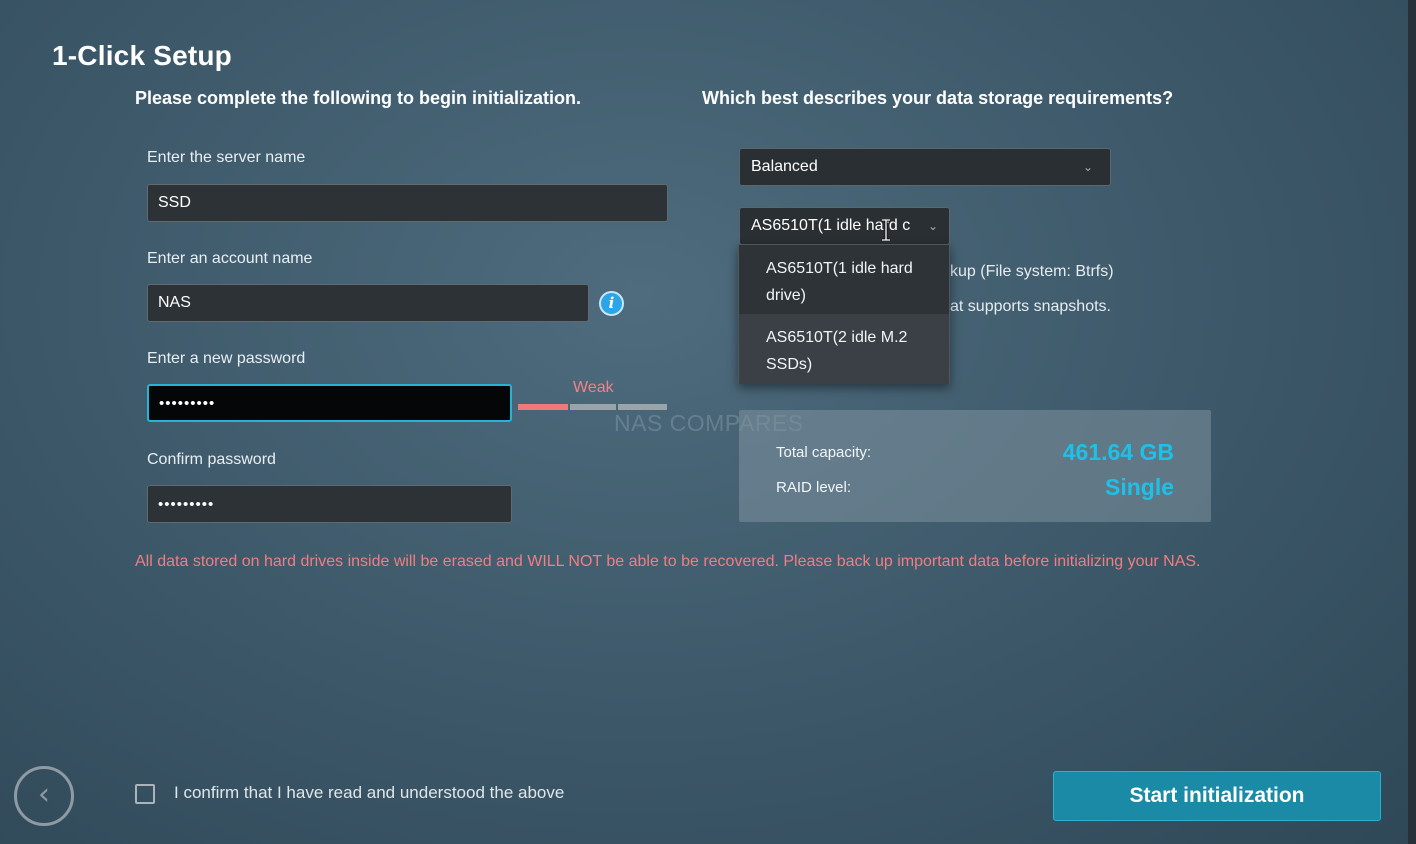 This screenshot has height=844, width=1416. What do you see at coordinates (844, 280) in the screenshot?
I see `dropdown-option-hdd: AS6510T(1 idle hard drive)` at bounding box center [844, 280].